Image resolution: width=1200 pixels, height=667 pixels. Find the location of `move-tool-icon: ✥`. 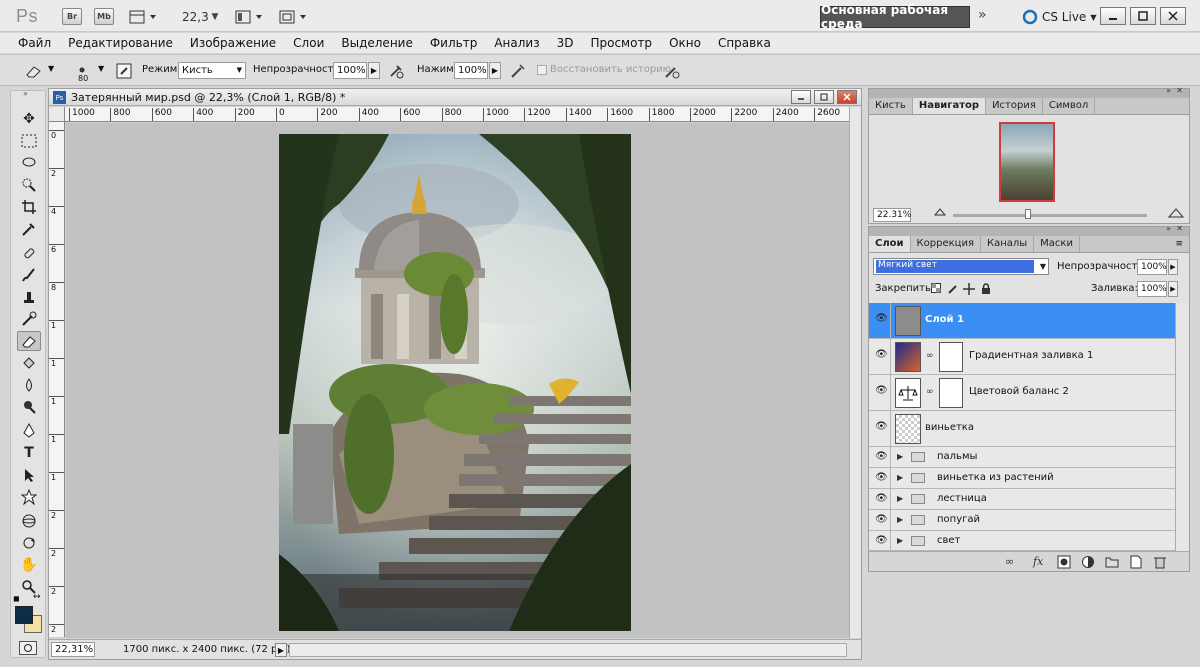

move-tool-icon: ✥ is located at coordinates (29, 119).